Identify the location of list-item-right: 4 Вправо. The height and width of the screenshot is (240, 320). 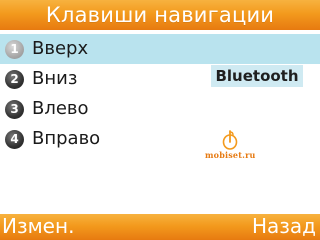
(160, 139).